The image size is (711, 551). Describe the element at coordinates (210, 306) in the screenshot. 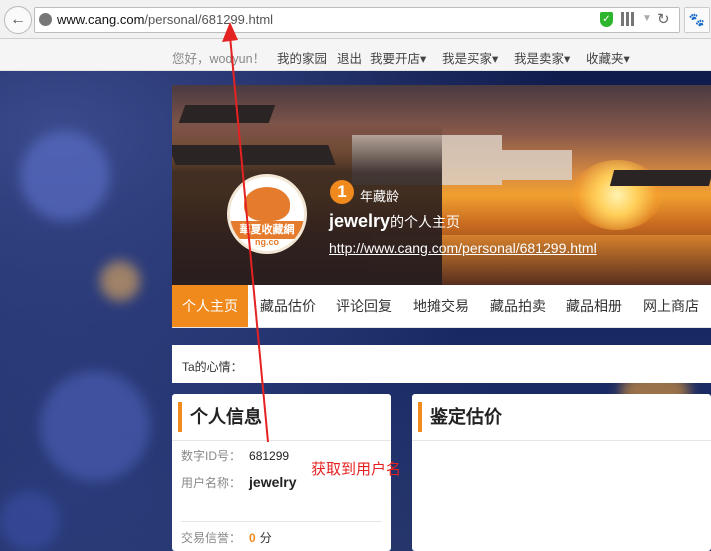

I see `tab-personal-home: 个人主页` at that location.